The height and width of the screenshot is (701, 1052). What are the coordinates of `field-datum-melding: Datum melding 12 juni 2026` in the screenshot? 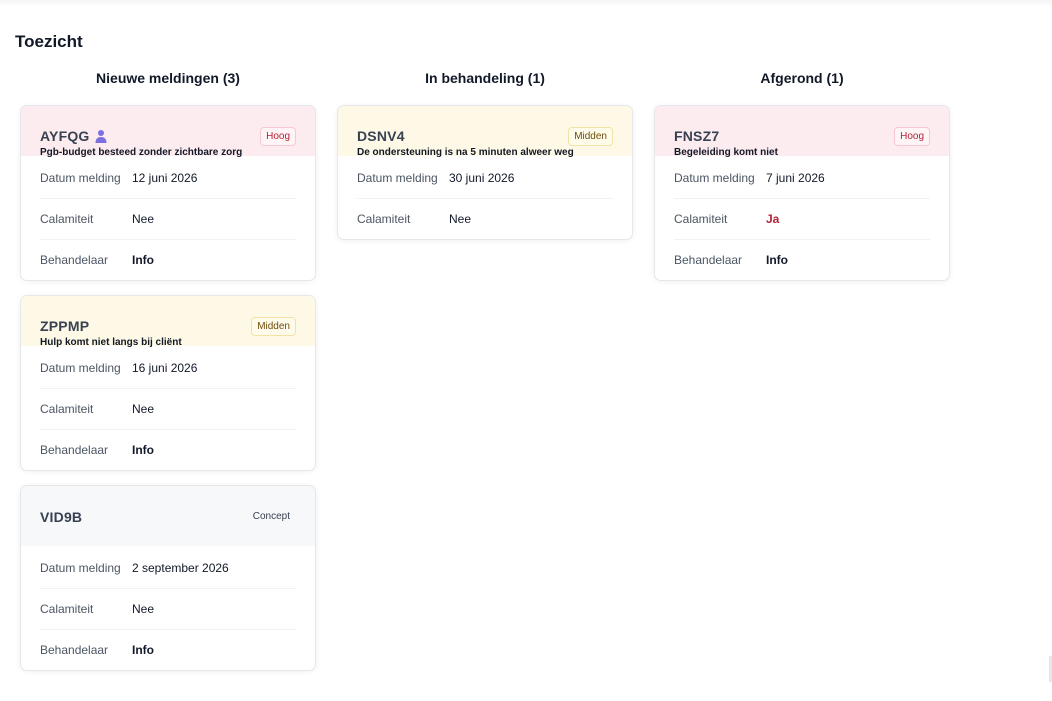 It's located at (168, 178).